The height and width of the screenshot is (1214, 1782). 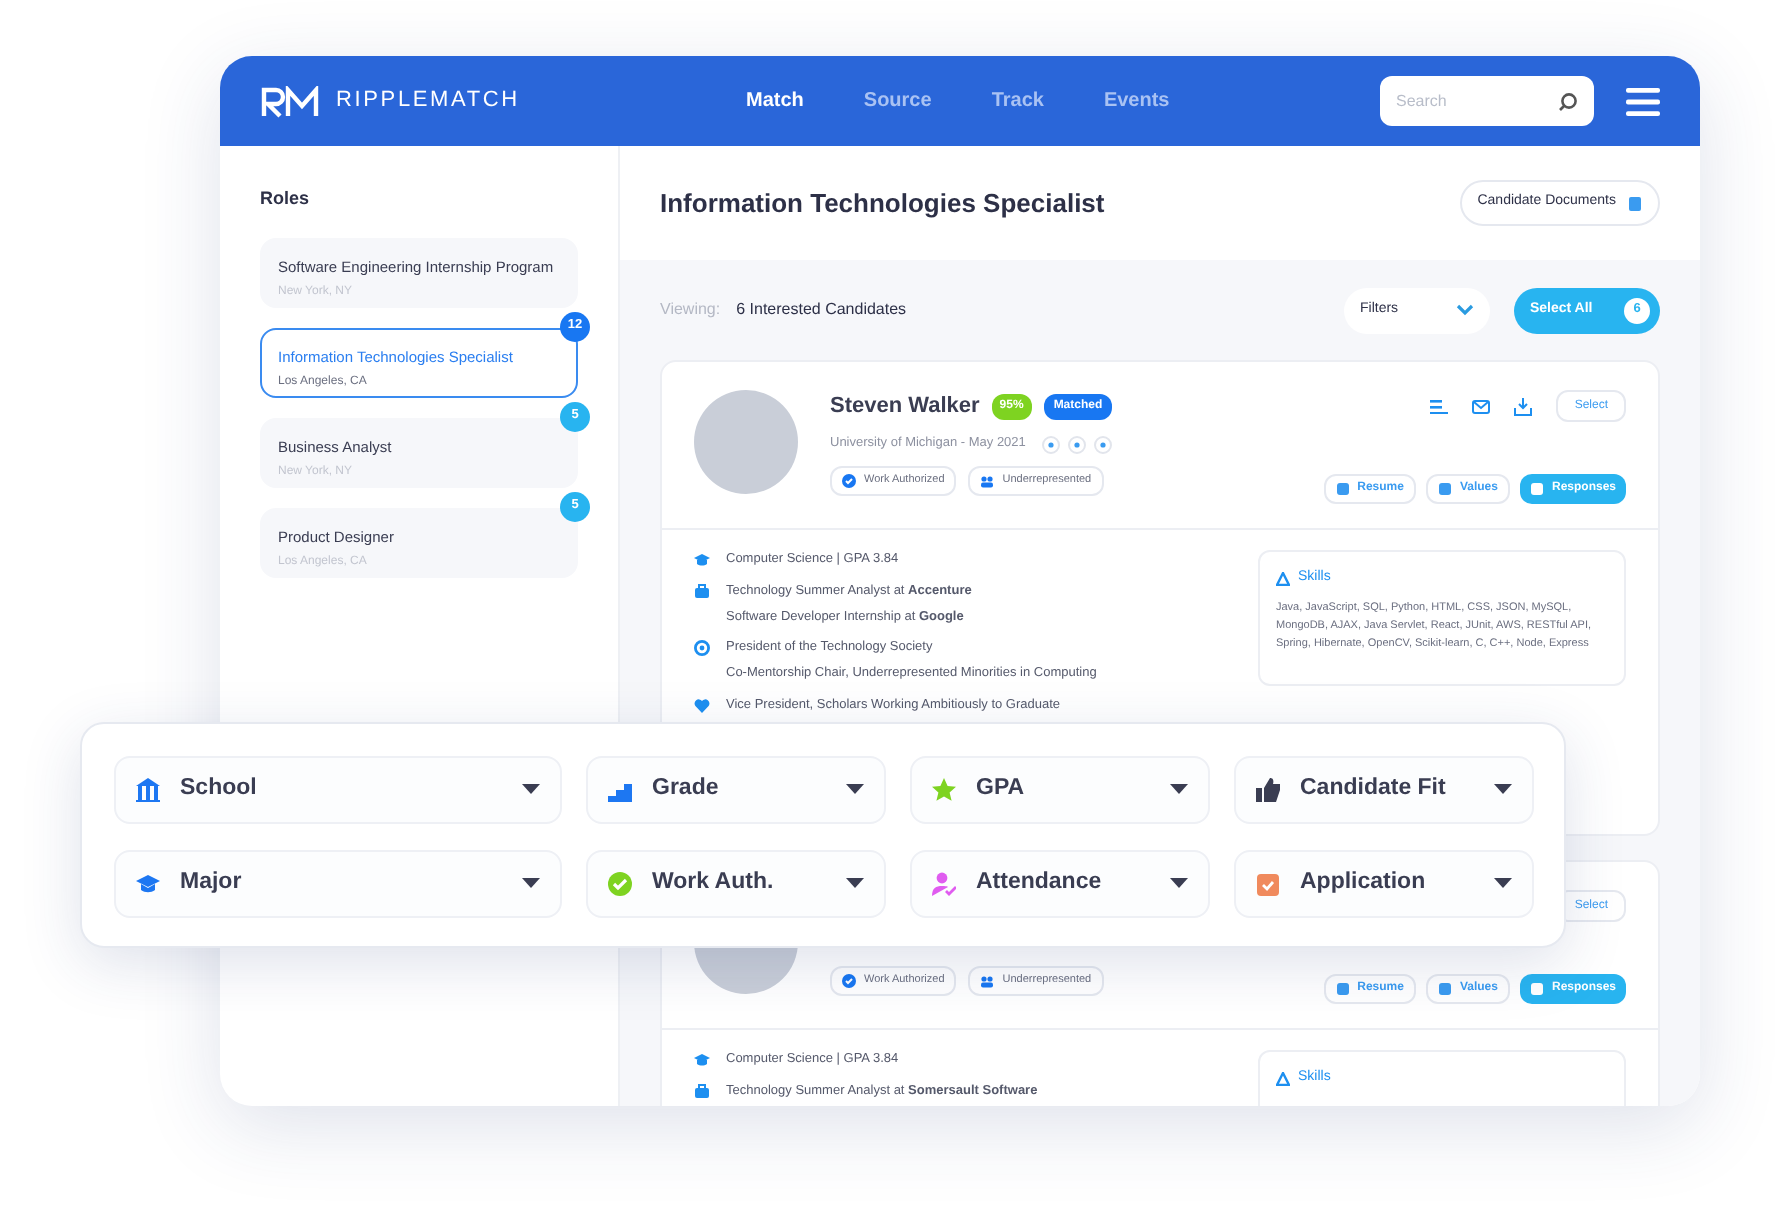 I want to click on filter-dropdown: Attendance, so click(x=1060, y=884).